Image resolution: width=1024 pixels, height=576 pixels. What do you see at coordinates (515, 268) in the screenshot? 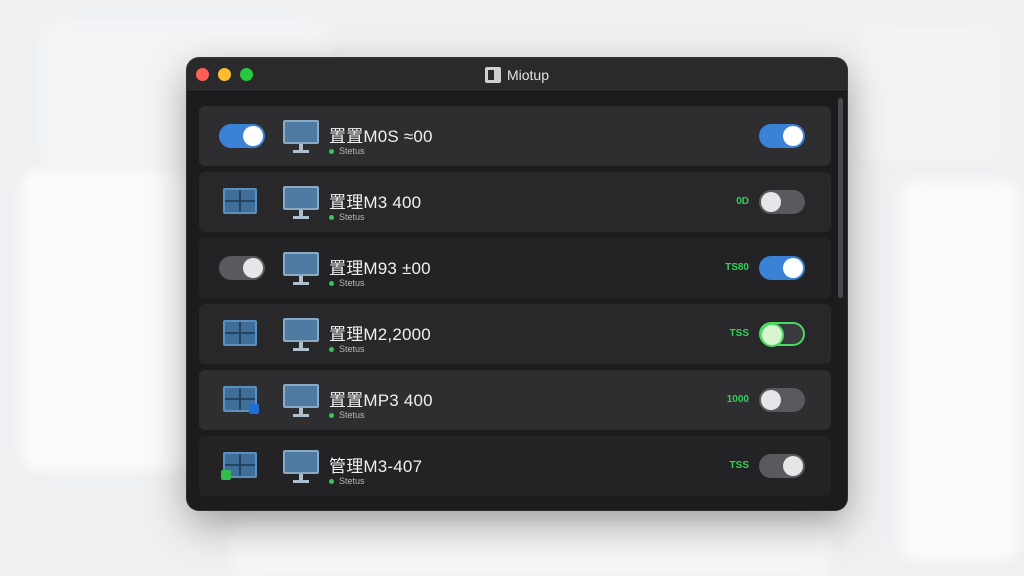
I see `list-item: 置理M93 ±00 Stetus ТS80` at bounding box center [515, 268].